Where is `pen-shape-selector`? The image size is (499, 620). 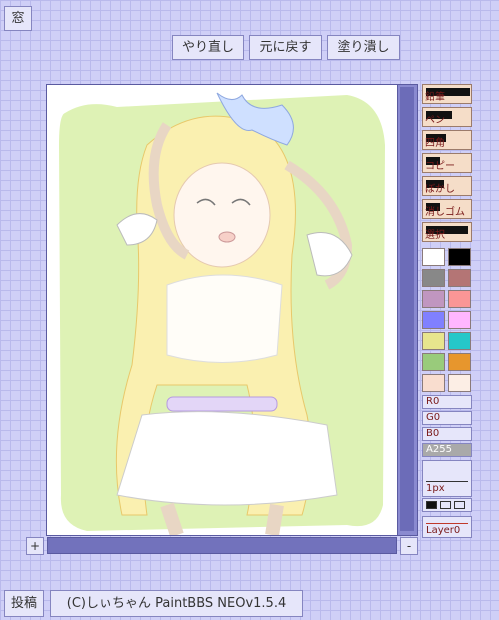
pen-shape-selector is located at coordinates (447, 505).